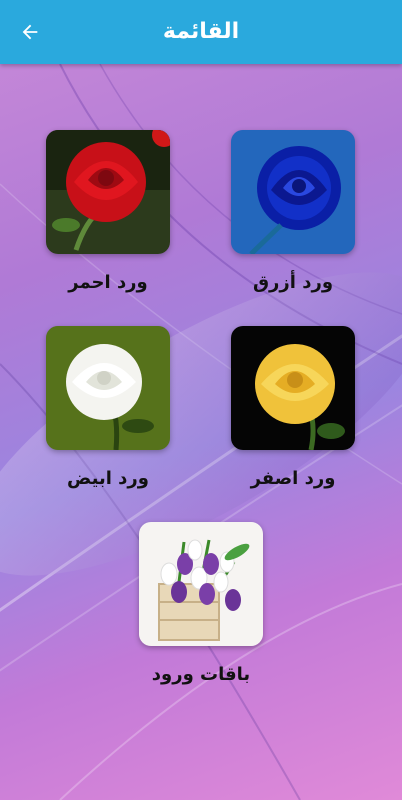 The height and width of the screenshot is (800, 402). What do you see at coordinates (293, 192) in the screenshot?
I see `blue-rose-image` at bounding box center [293, 192].